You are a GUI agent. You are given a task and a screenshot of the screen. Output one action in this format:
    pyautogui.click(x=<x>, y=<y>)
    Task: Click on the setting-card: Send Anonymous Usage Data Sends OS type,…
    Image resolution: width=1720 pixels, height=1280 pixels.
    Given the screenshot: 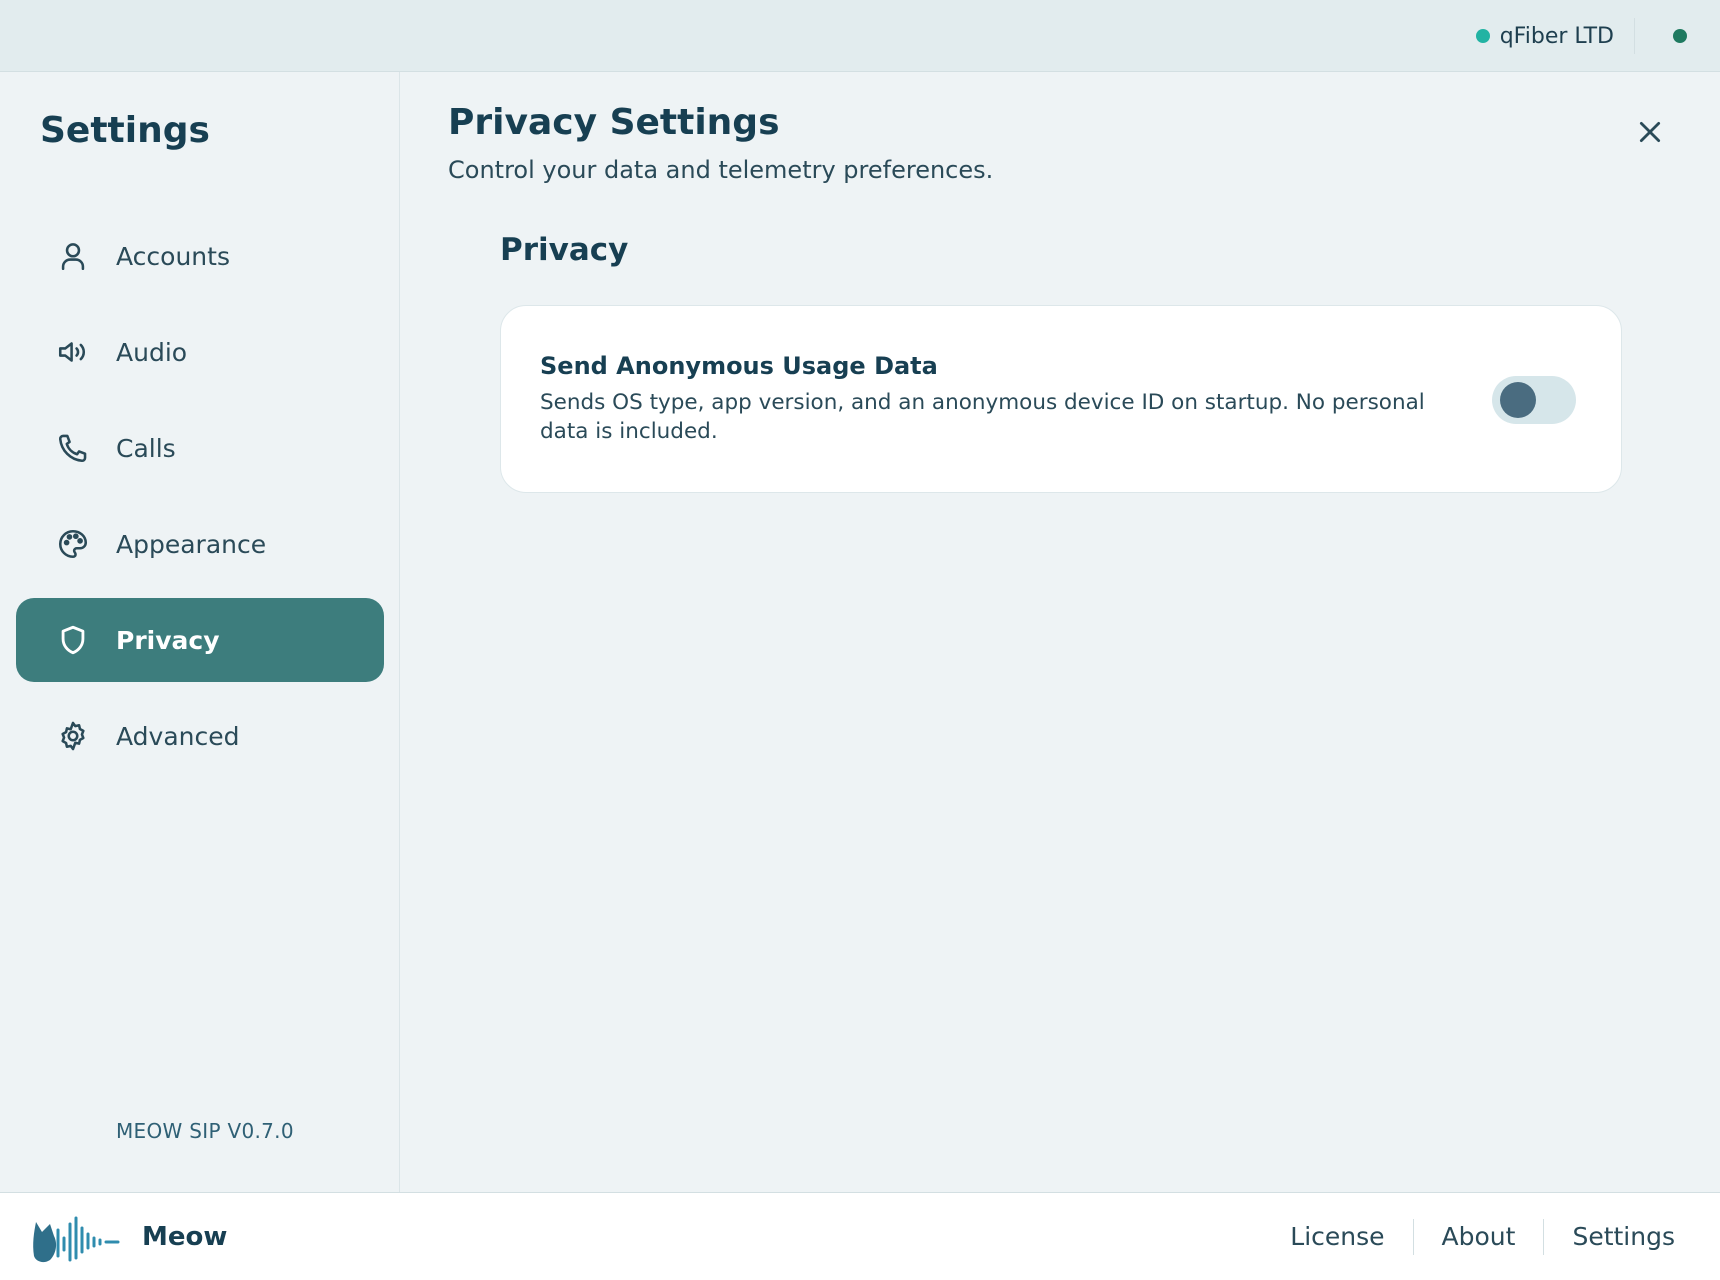 What is the action you would take?
    pyautogui.click(x=1061, y=399)
    